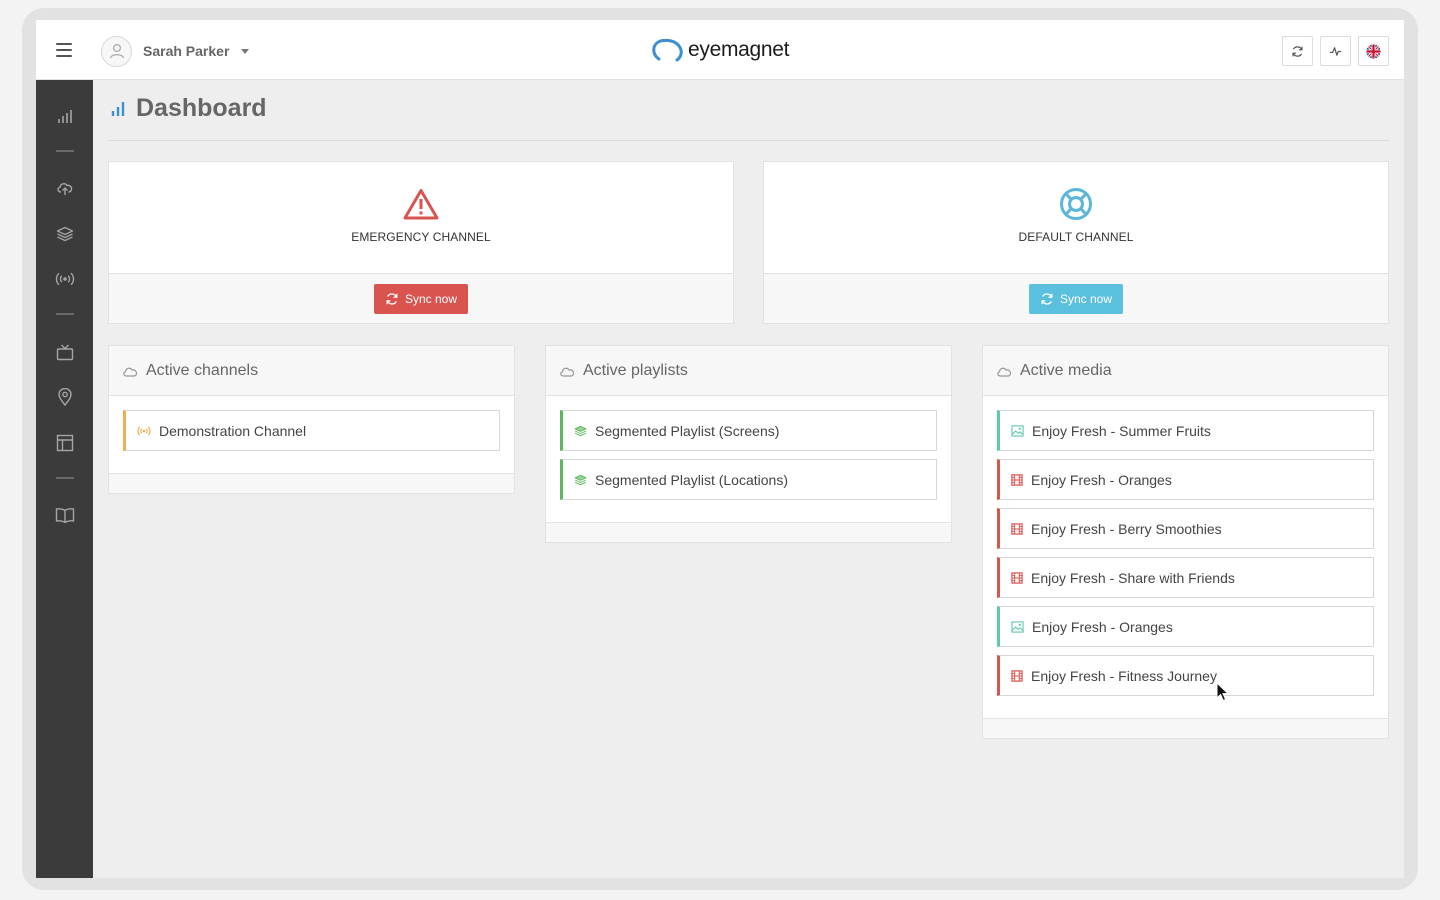  I want to click on playlist-name: Segmented Playlist (Screens), so click(687, 430).